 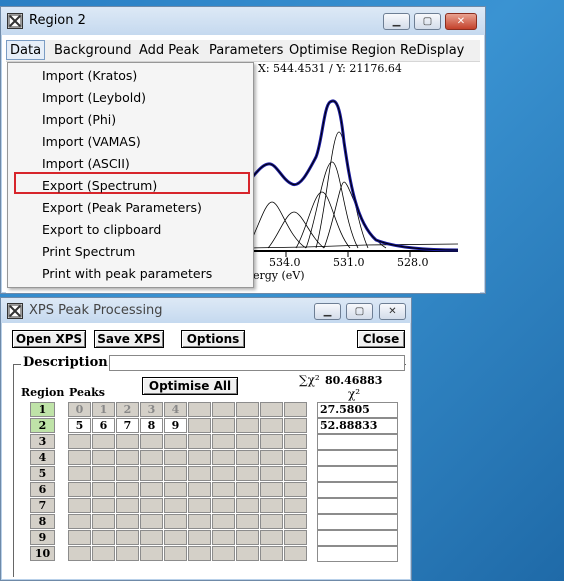 I want to click on region-button-9: 9, so click(x=42, y=537).